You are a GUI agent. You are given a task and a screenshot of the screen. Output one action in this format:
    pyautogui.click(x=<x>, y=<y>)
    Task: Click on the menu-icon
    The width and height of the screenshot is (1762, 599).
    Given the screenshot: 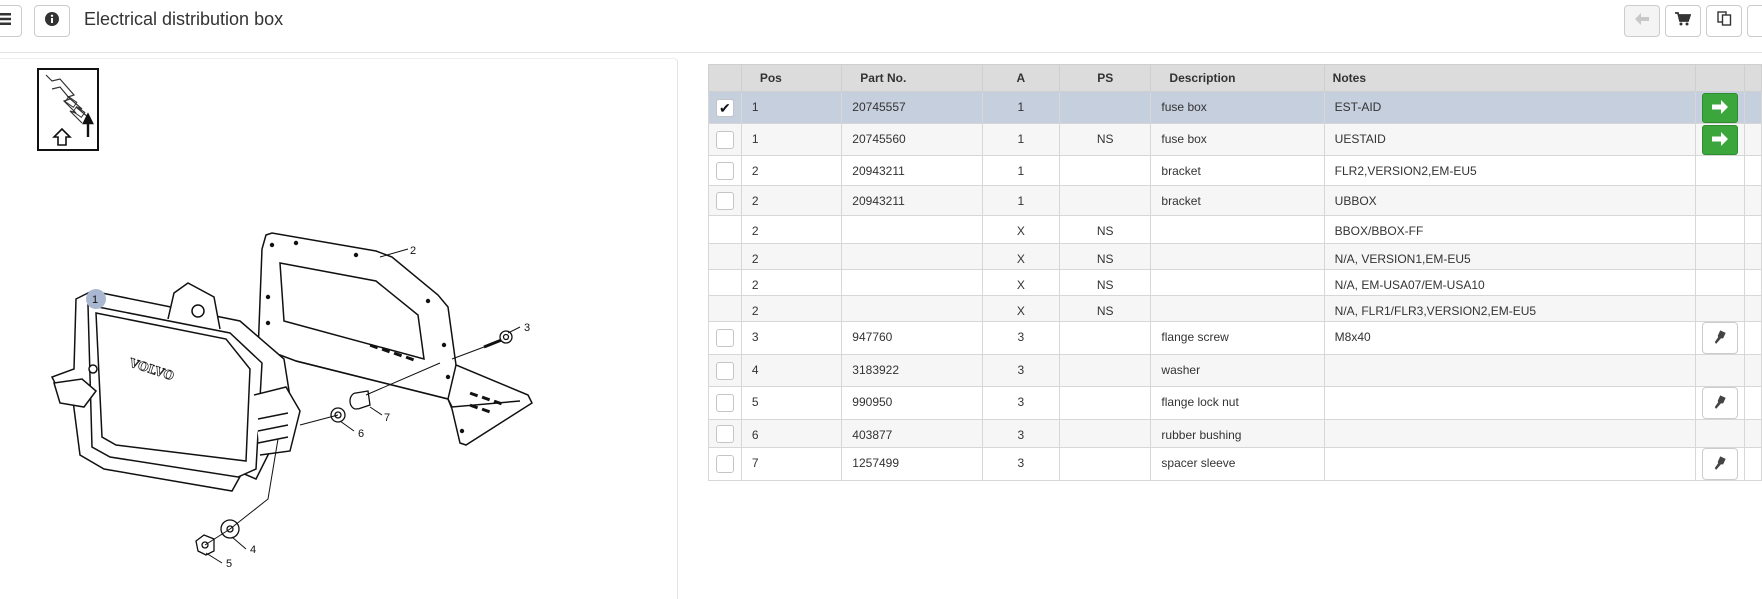 What is the action you would take?
    pyautogui.click(x=5, y=21)
    